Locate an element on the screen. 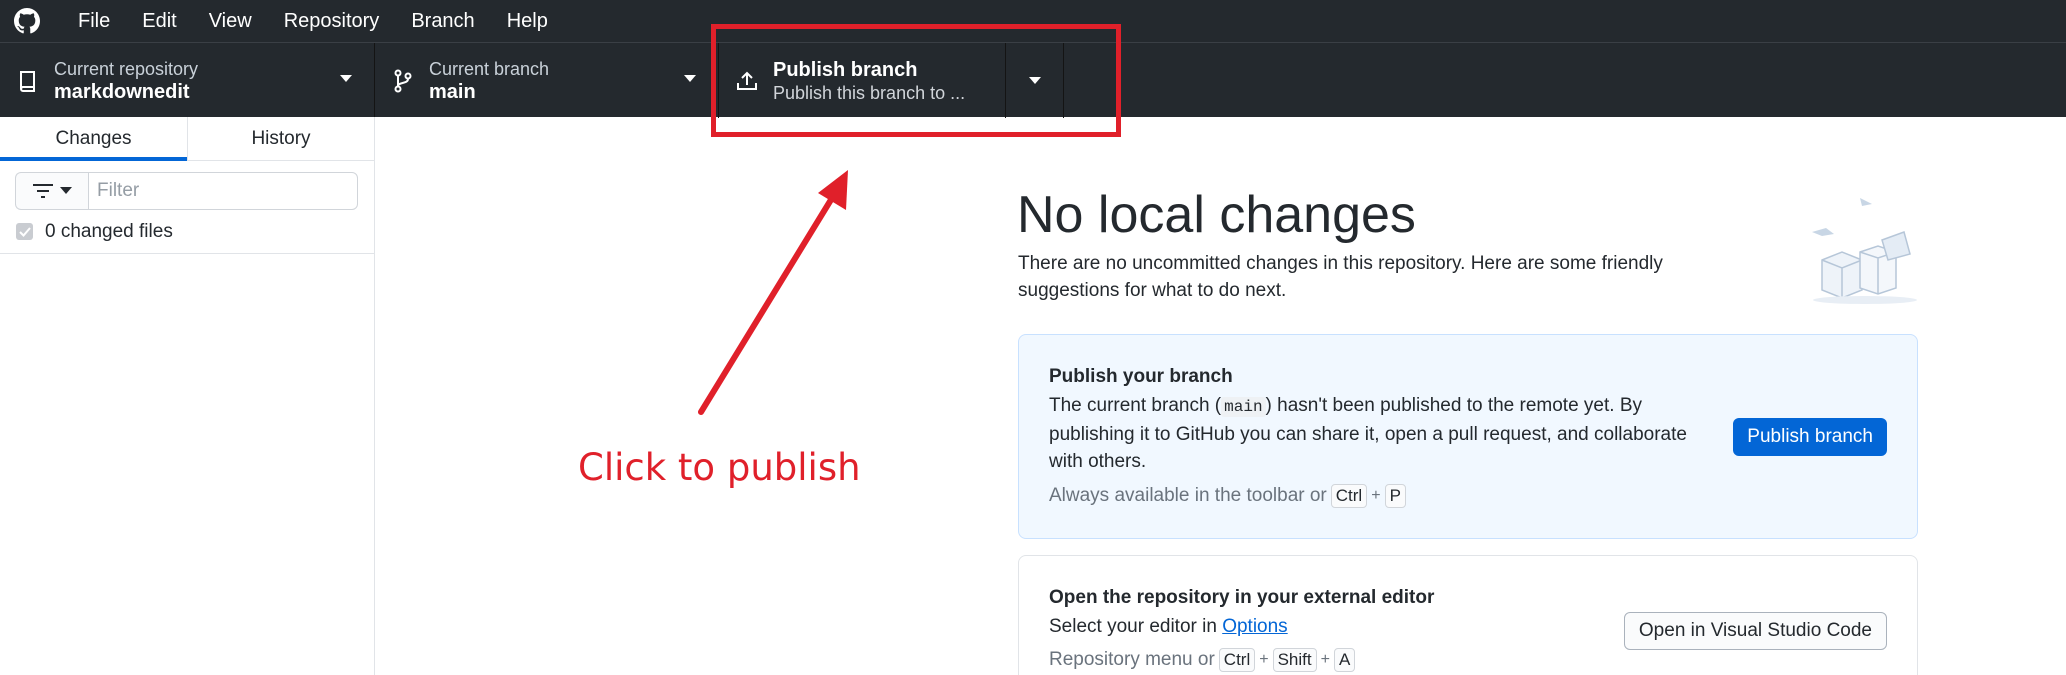 The image size is (2066, 675). repo-icon is located at coordinates (28, 81).